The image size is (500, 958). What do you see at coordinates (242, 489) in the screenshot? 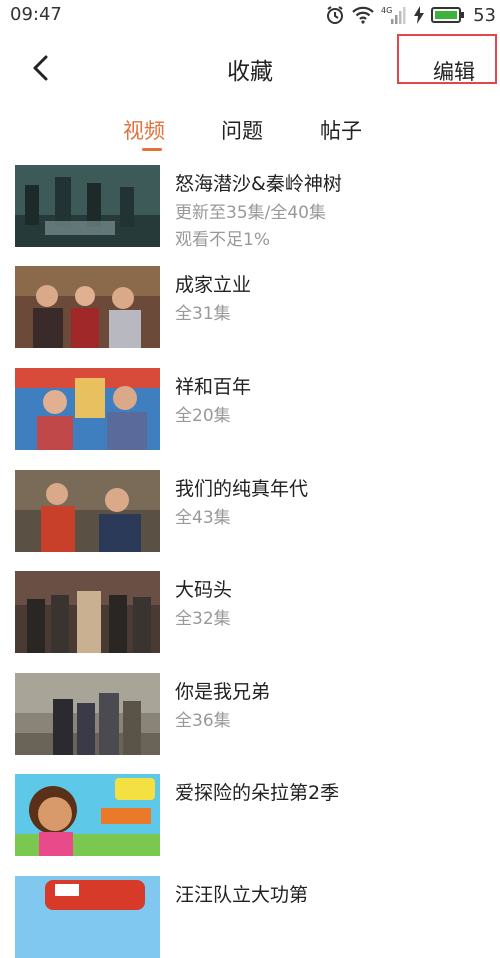
I see `video-title: 我们的纯真年代` at bounding box center [242, 489].